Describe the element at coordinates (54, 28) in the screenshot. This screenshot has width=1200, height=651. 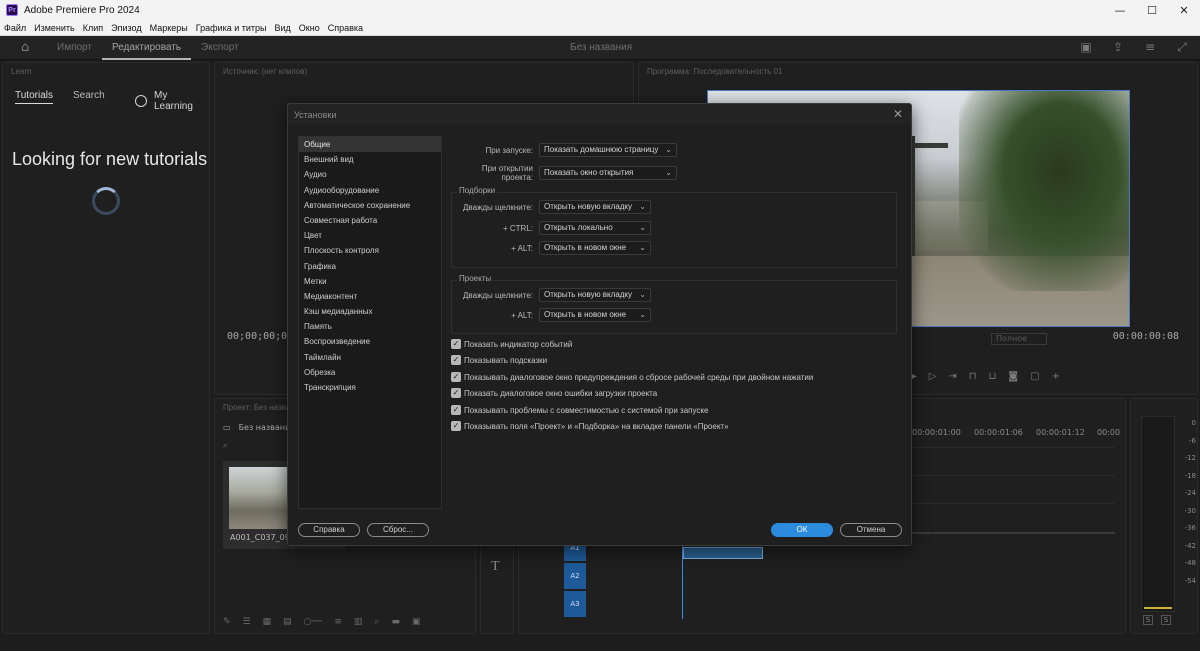
I see `menu-edit: Изменить` at that location.